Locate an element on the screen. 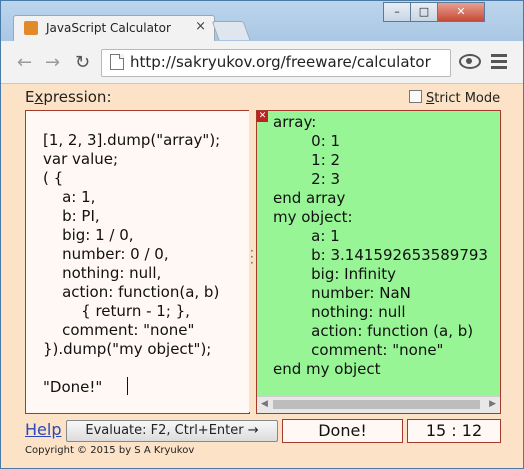 The width and height of the screenshot is (524, 469). horizontal-scrollbar: ◀ ▶ is located at coordinates (378, 404).